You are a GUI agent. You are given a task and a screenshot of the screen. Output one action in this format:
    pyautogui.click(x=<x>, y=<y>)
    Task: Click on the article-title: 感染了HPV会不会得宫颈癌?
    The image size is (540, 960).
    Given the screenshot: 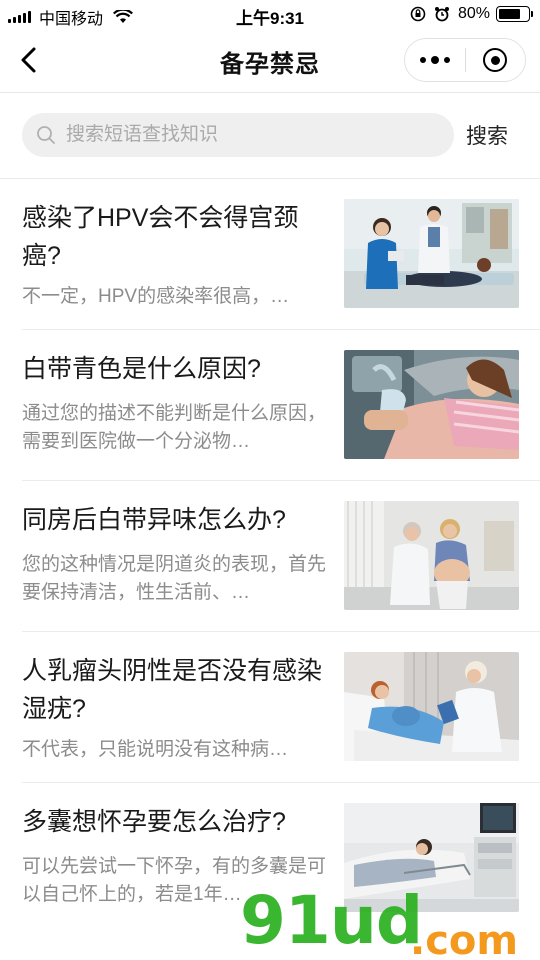 What is the action you would take?
    pyautogui.click(x=160, y=237)
    